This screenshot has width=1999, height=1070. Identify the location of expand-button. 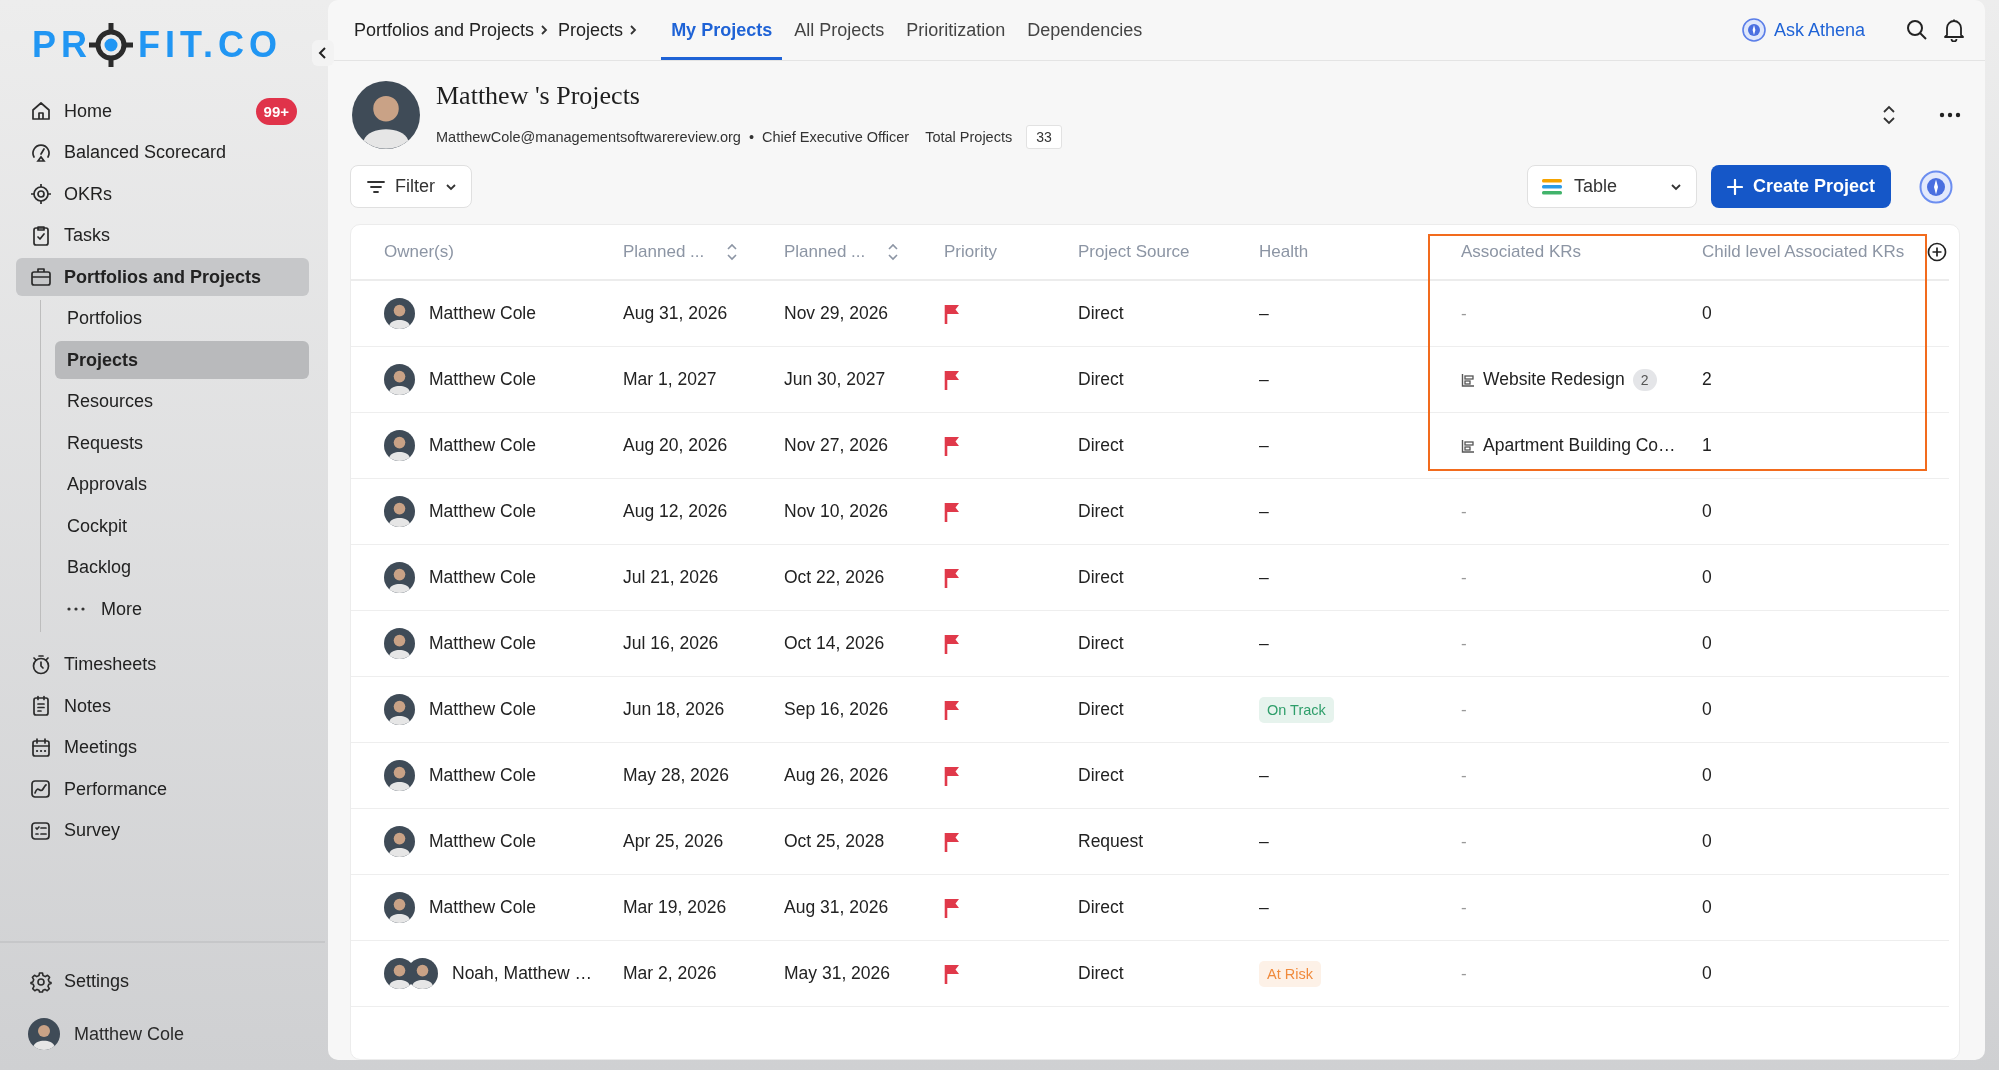
(1889, 115).